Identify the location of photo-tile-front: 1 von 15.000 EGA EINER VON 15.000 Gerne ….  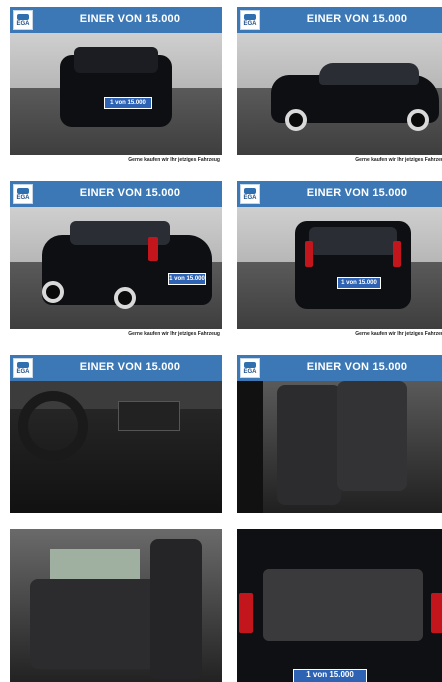
(116, 86).